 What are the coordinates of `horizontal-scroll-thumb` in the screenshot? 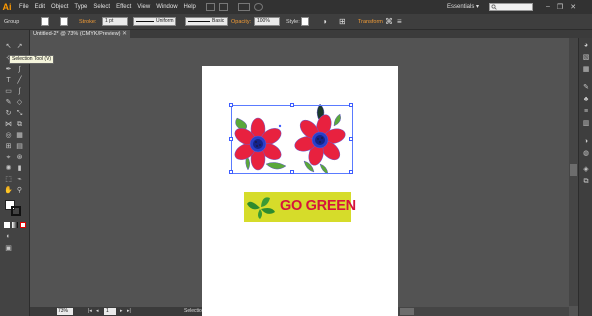 It's located at (407, 311).